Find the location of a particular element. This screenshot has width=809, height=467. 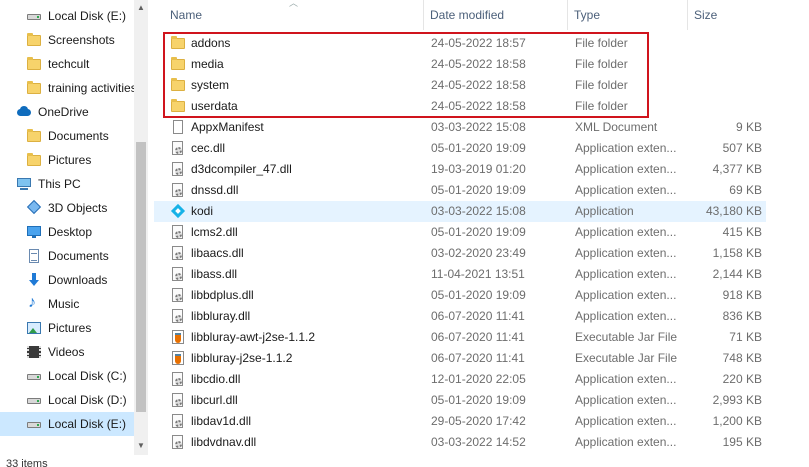

nav-item: Screenshots is located at coordinates (67, 40).